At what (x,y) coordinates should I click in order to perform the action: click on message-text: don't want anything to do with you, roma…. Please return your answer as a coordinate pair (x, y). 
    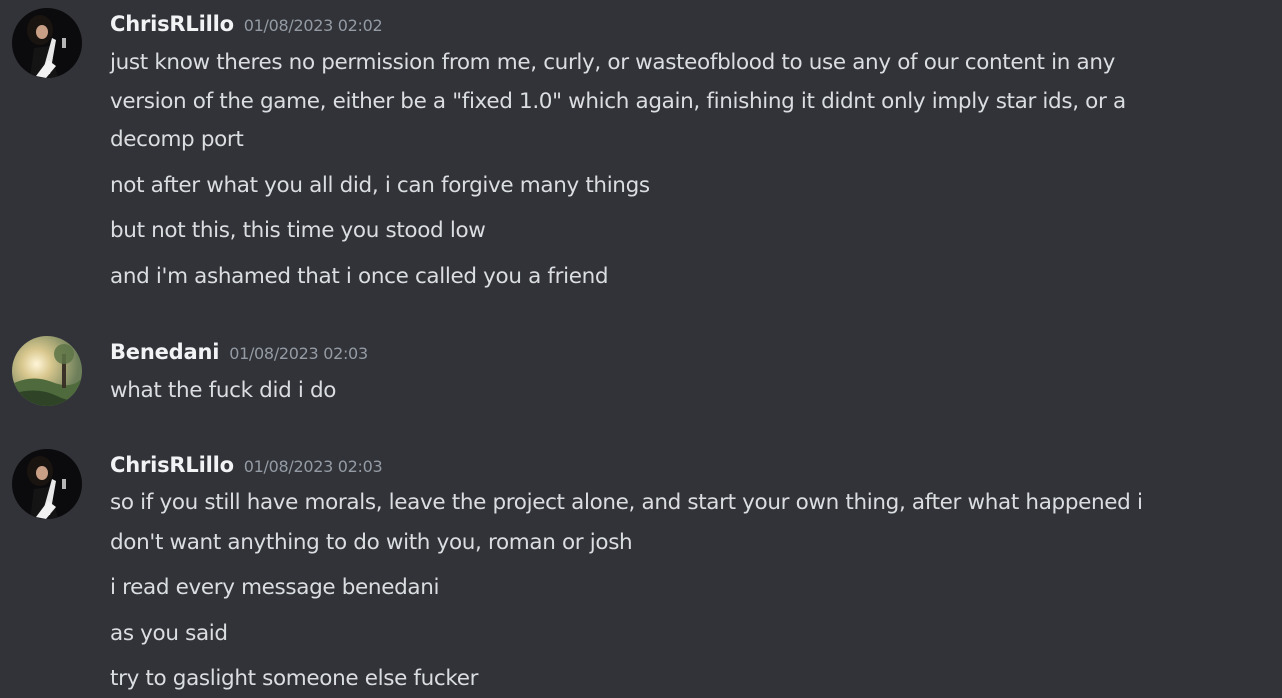
    Looking at the image, I should click on (371, 542).